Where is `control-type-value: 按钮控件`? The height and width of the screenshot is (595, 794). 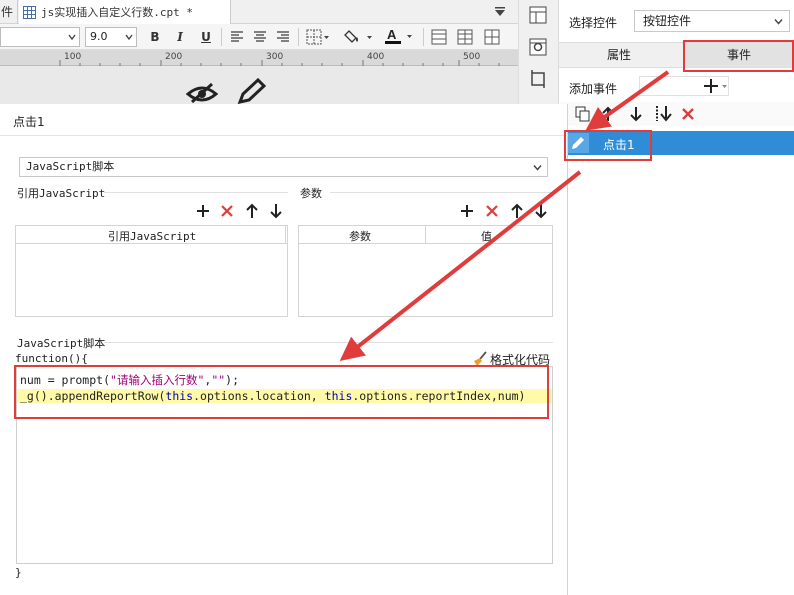
control-type-value: 按钮控件 is located at coordinates (667, 21).